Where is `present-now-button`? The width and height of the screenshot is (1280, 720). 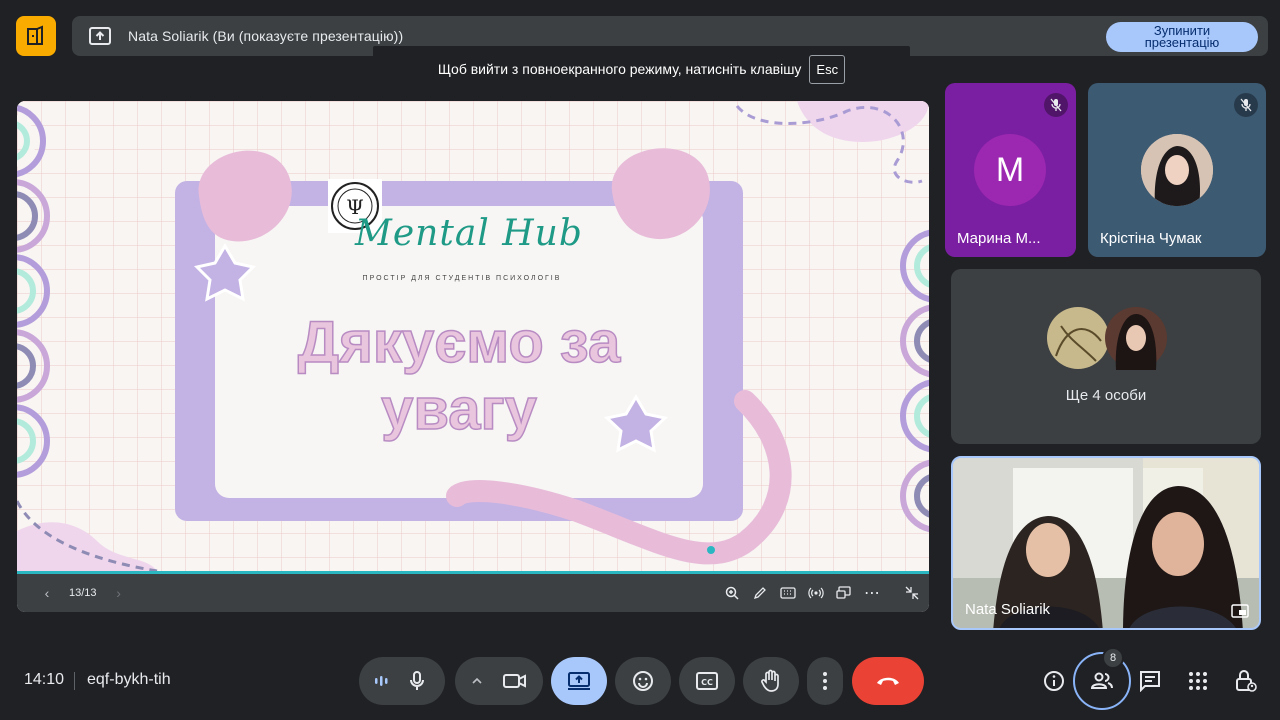
present-now-button is located at coordinates (579, 681).